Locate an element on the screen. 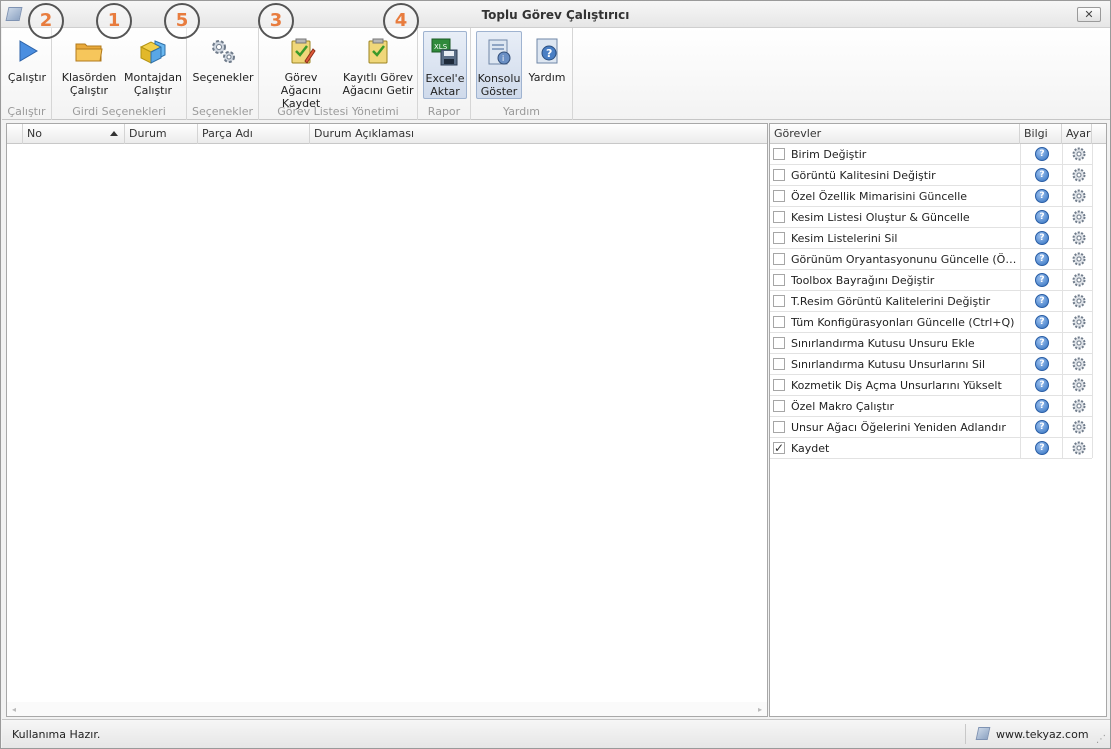 The image size is (1111, 749). grid-header: No Durum Parça Adı Durum Açıklaması is located at coordinates (387, 134).